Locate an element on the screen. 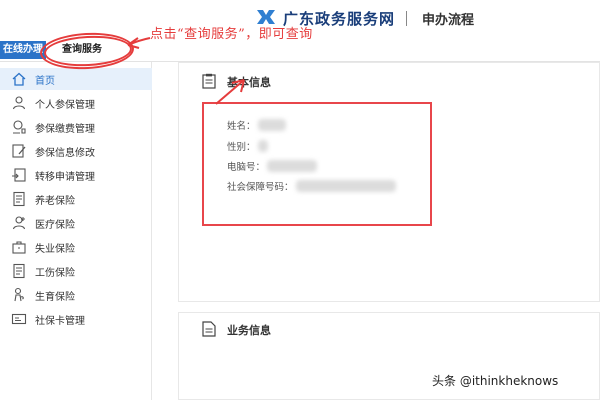 The height and width of the screenshot is (400, 600). watermark-text: 头条 @ithinkheknows is located at coordinates (495, 380).